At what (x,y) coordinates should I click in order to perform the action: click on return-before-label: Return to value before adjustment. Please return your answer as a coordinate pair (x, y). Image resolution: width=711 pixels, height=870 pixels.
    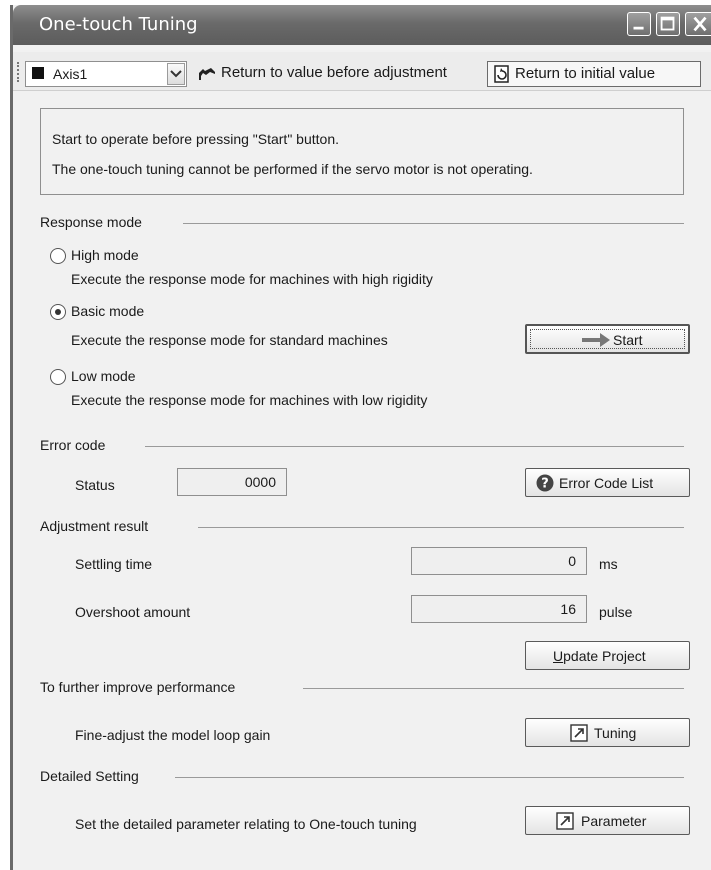
    Looking at the image, I should click on (334, 72).